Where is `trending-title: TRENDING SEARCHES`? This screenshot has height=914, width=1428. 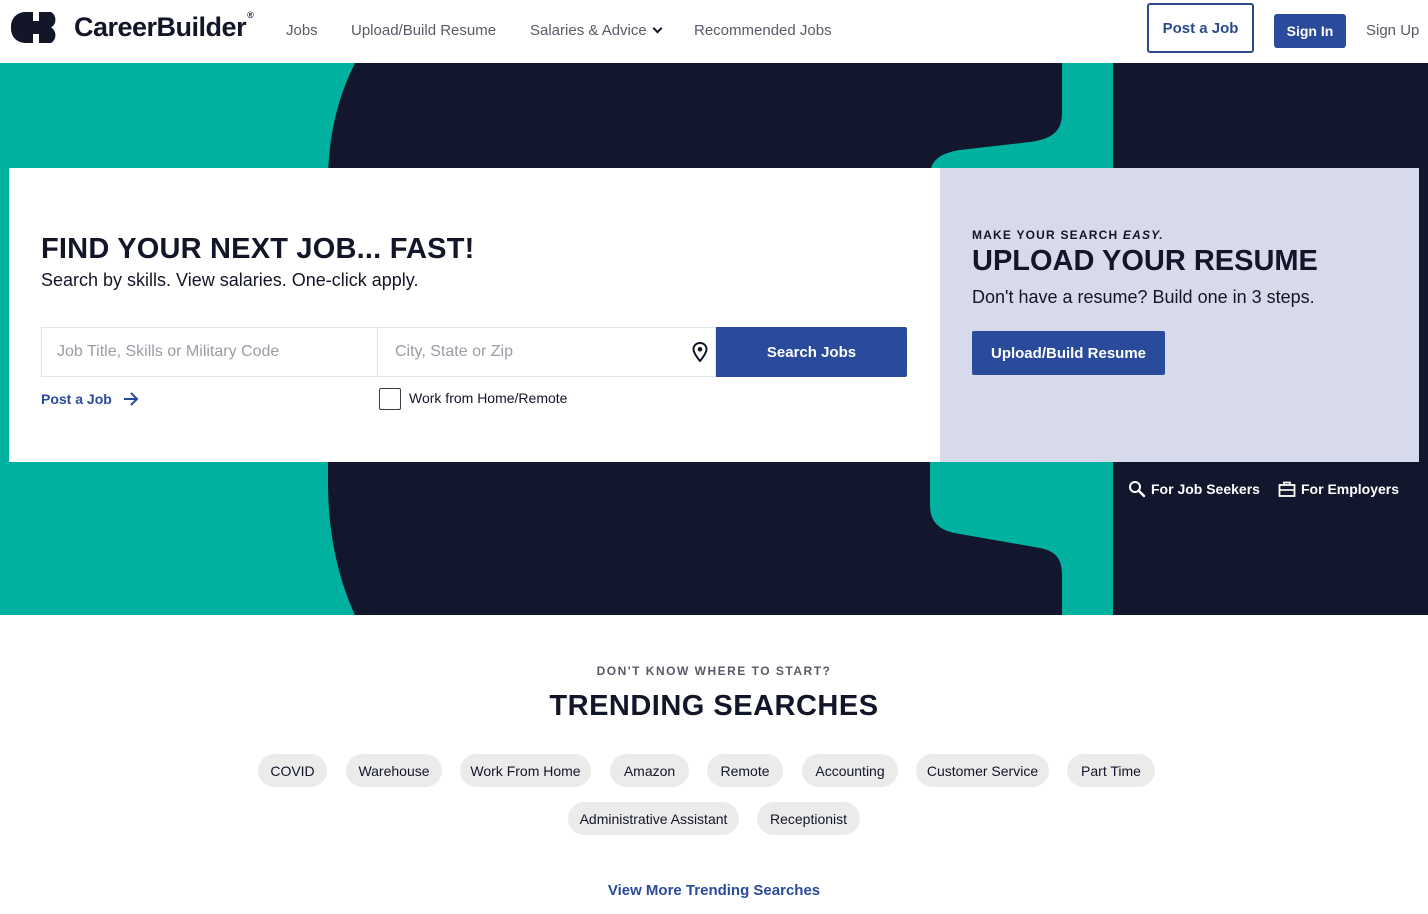 trending-title: TRENDING SEARCHES is located at coordinates (714, 706).